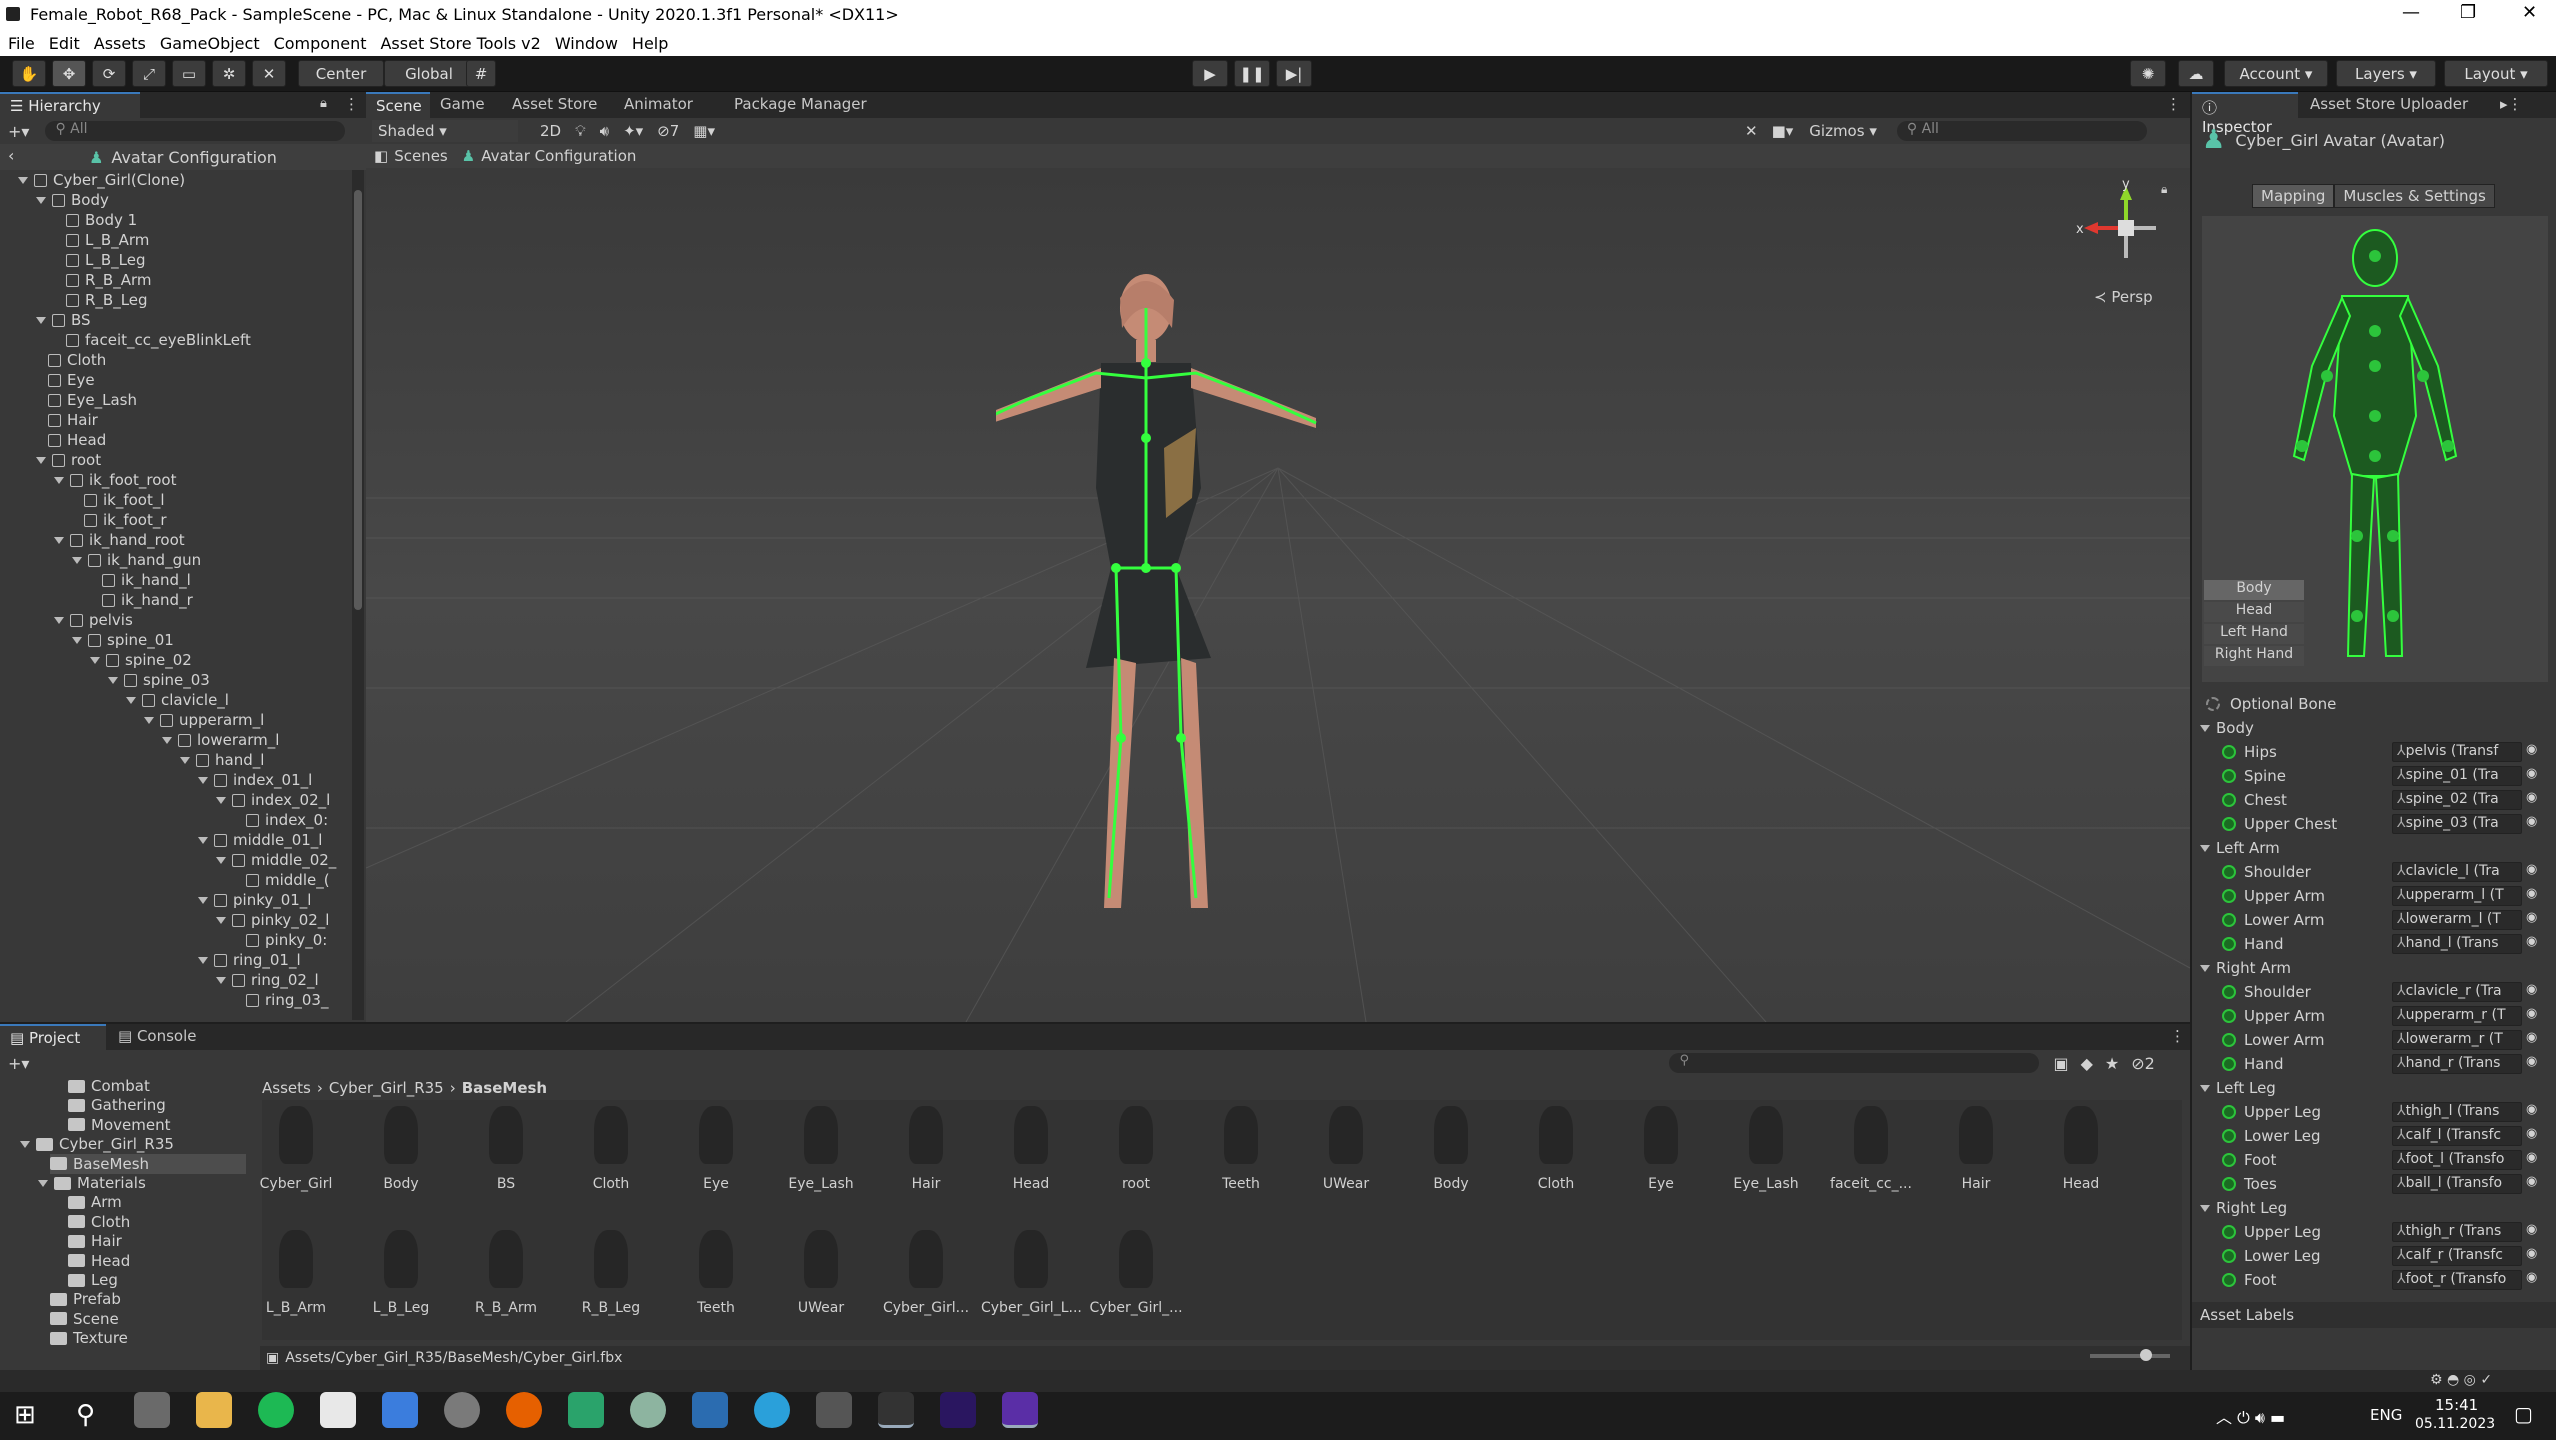 Image resolution: width=2556 pixels, height=1440 pixels. I want to click on hierarchy-item: ik_foot_root, so click(115, 480).